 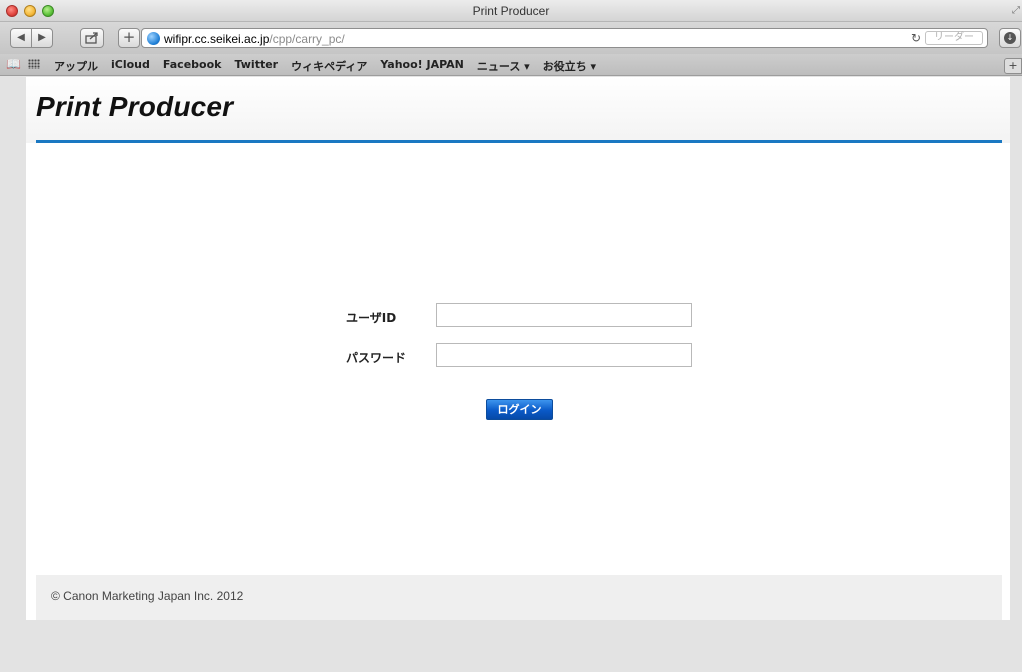 I want to click on back-arrow-icon: ◀, so click(x=21, y=37).